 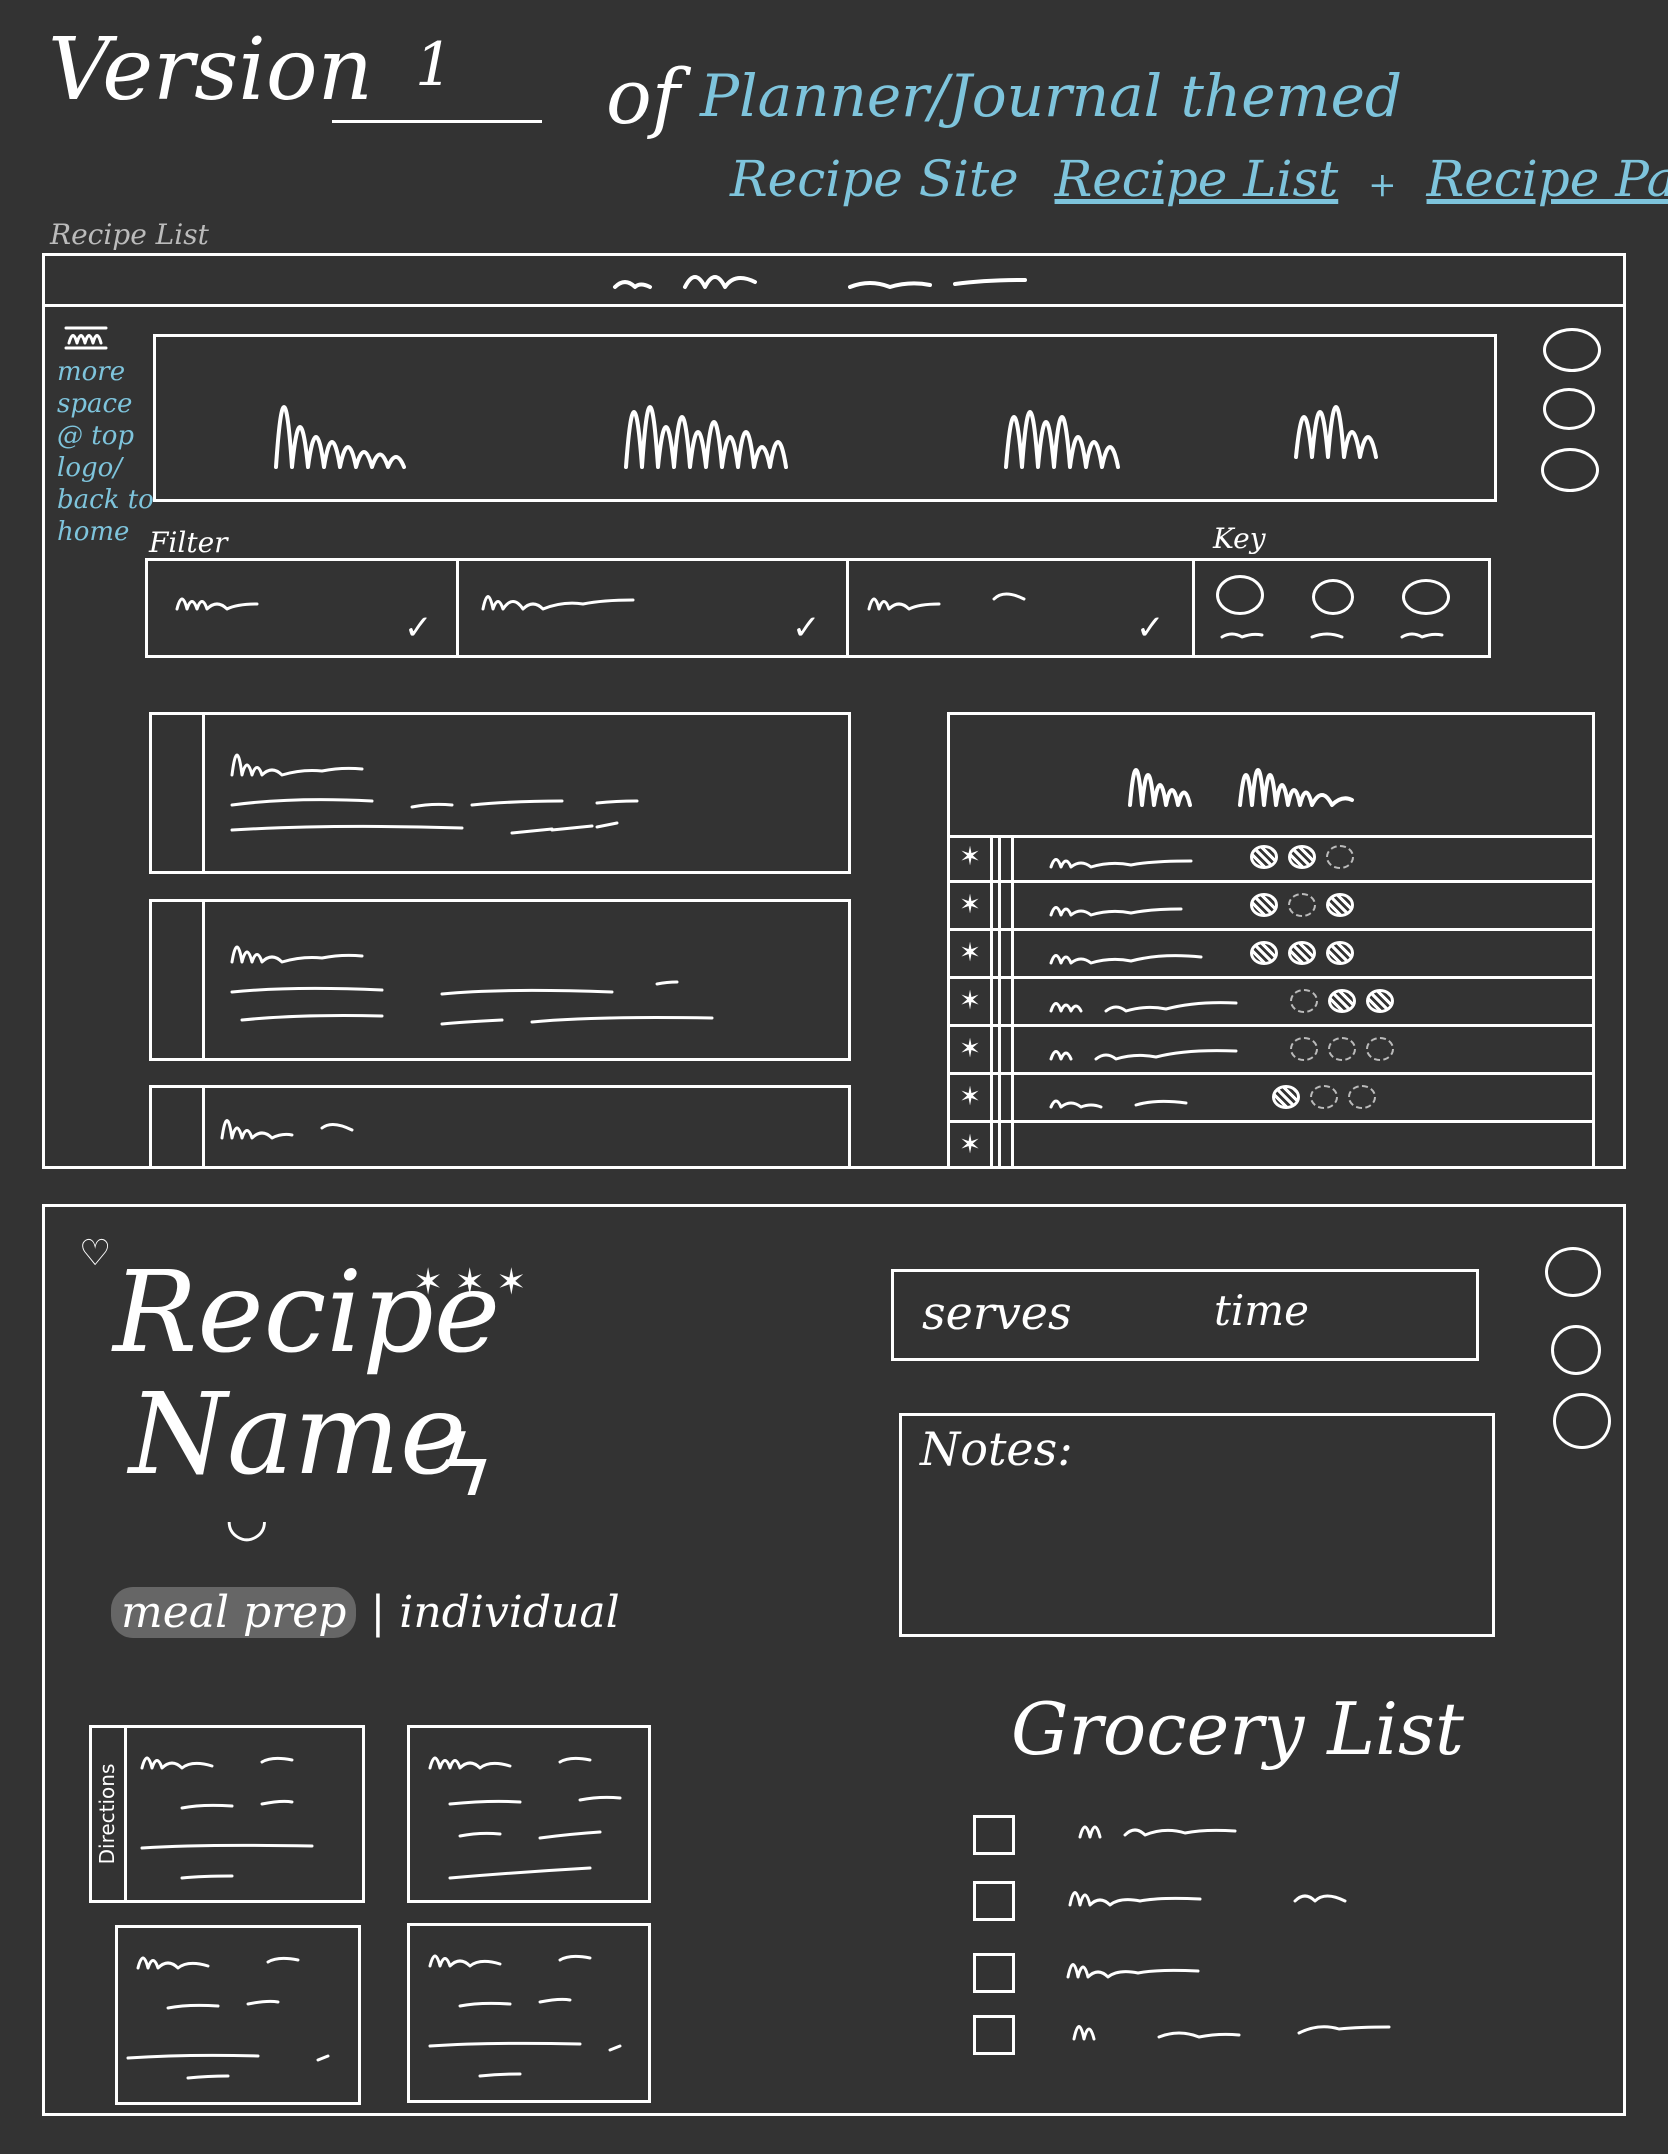 What do you see at coordinates (806, 628) in the screenshot?
I see `filter-2-check-icon: ✓` at bounding box center [806, 628].